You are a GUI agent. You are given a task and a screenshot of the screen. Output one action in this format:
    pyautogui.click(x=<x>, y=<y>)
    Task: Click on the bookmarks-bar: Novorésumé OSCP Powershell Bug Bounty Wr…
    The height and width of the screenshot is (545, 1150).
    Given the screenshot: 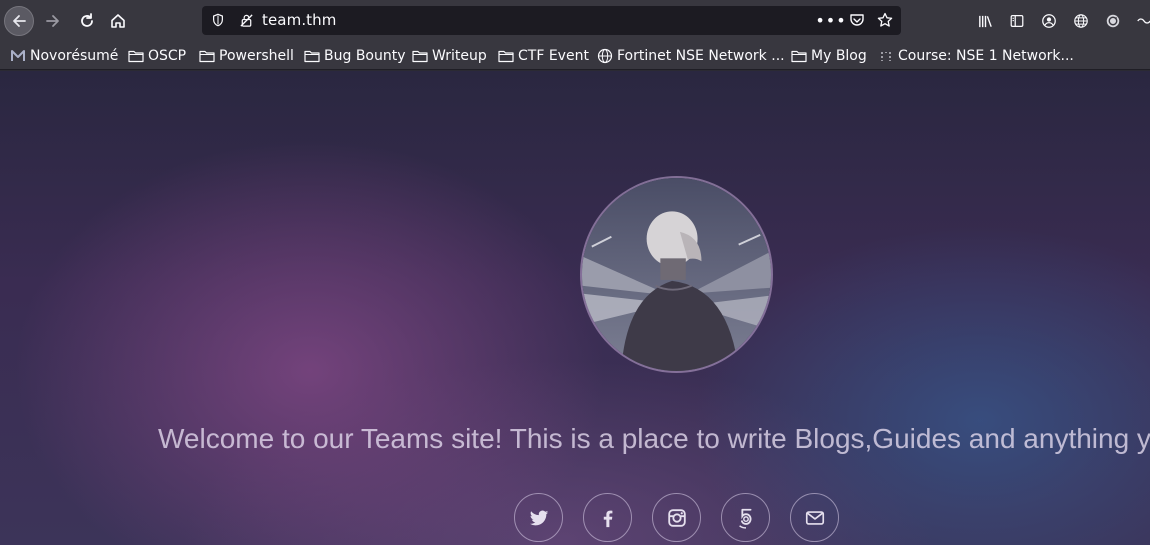 What is the action you would take?
    pyautogui.click(x=575, y=56)
    